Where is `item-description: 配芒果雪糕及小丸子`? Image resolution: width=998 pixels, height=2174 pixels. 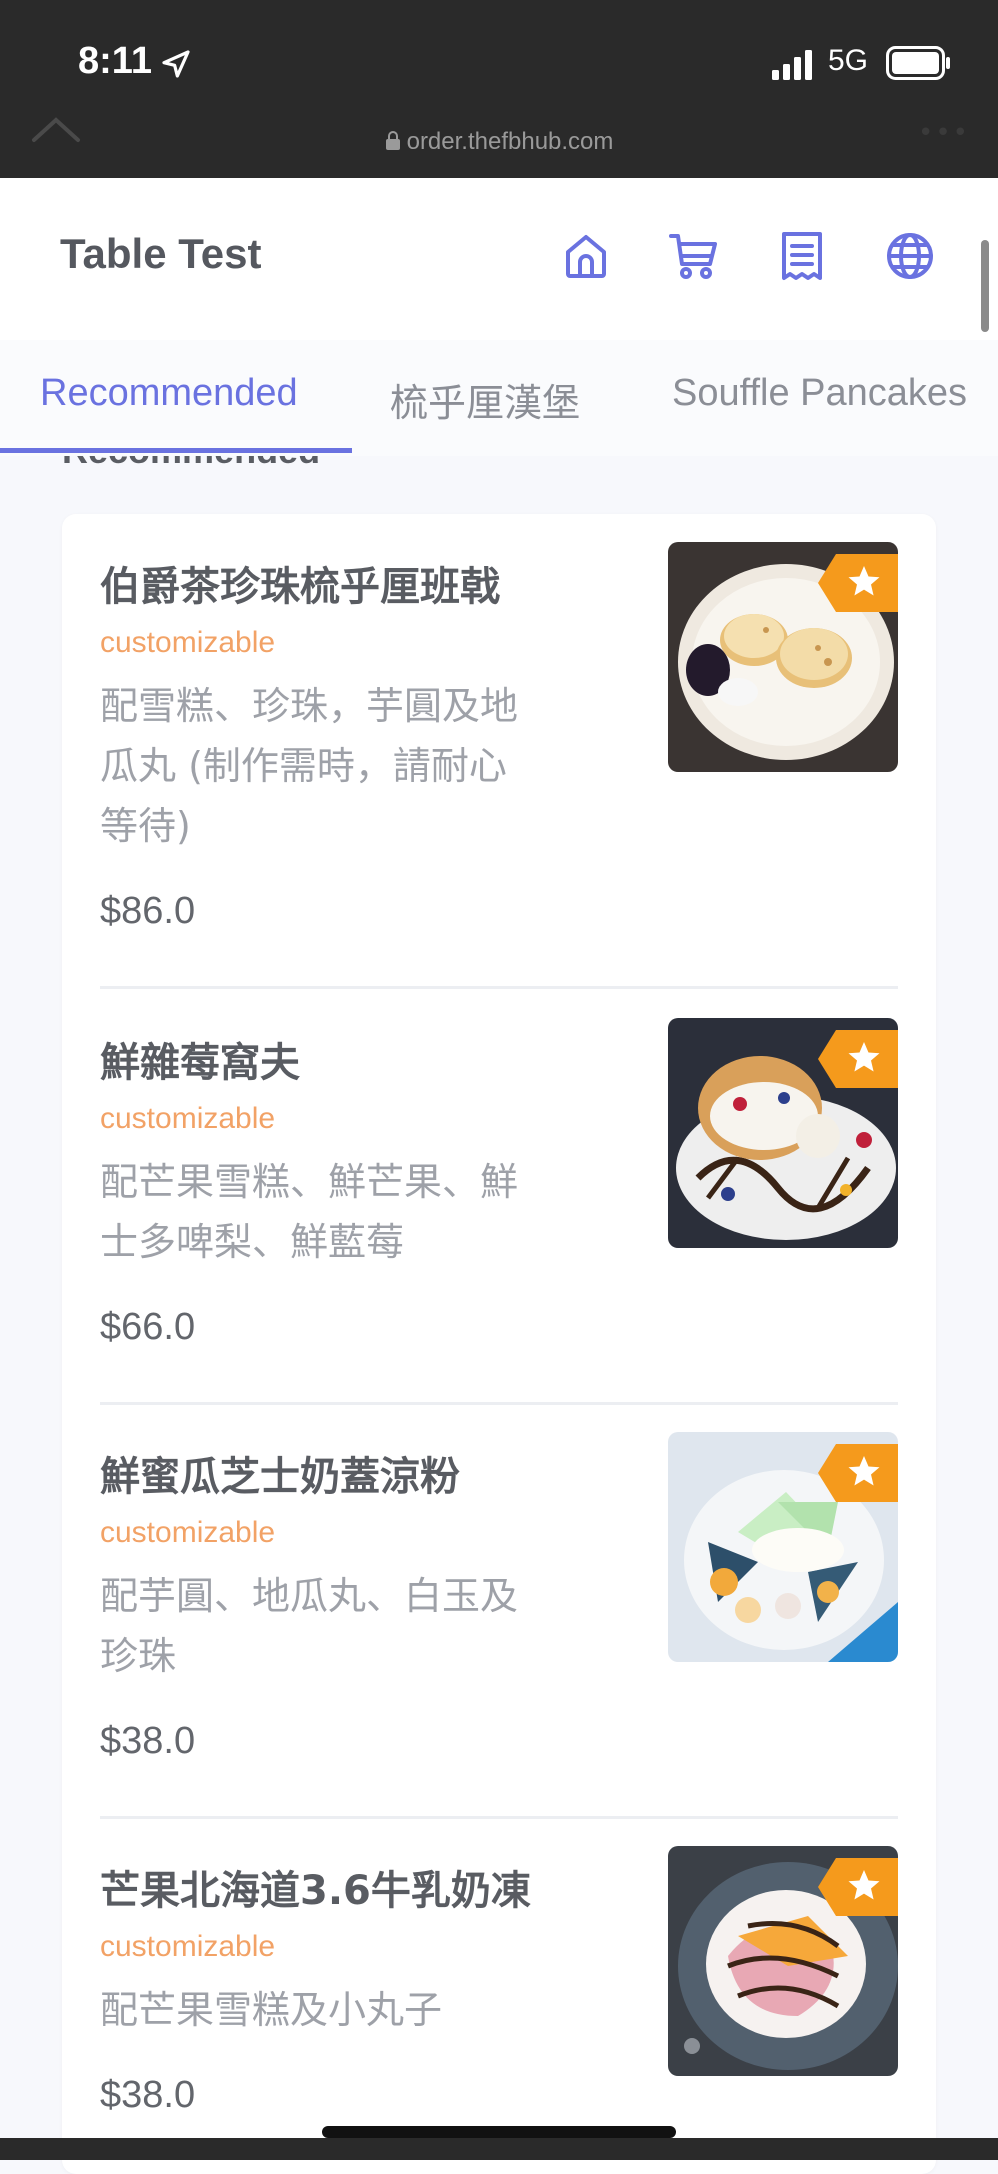 item-description: 配芒果雪糕及小丸子 is located at coordinates (271, 2010).